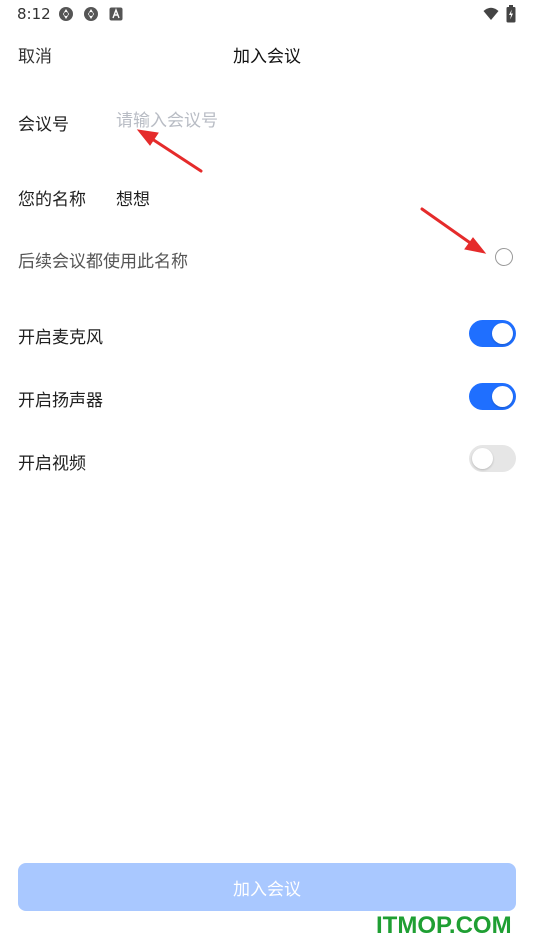  I want to click on video-label: 开启视频, so click(52, 464).